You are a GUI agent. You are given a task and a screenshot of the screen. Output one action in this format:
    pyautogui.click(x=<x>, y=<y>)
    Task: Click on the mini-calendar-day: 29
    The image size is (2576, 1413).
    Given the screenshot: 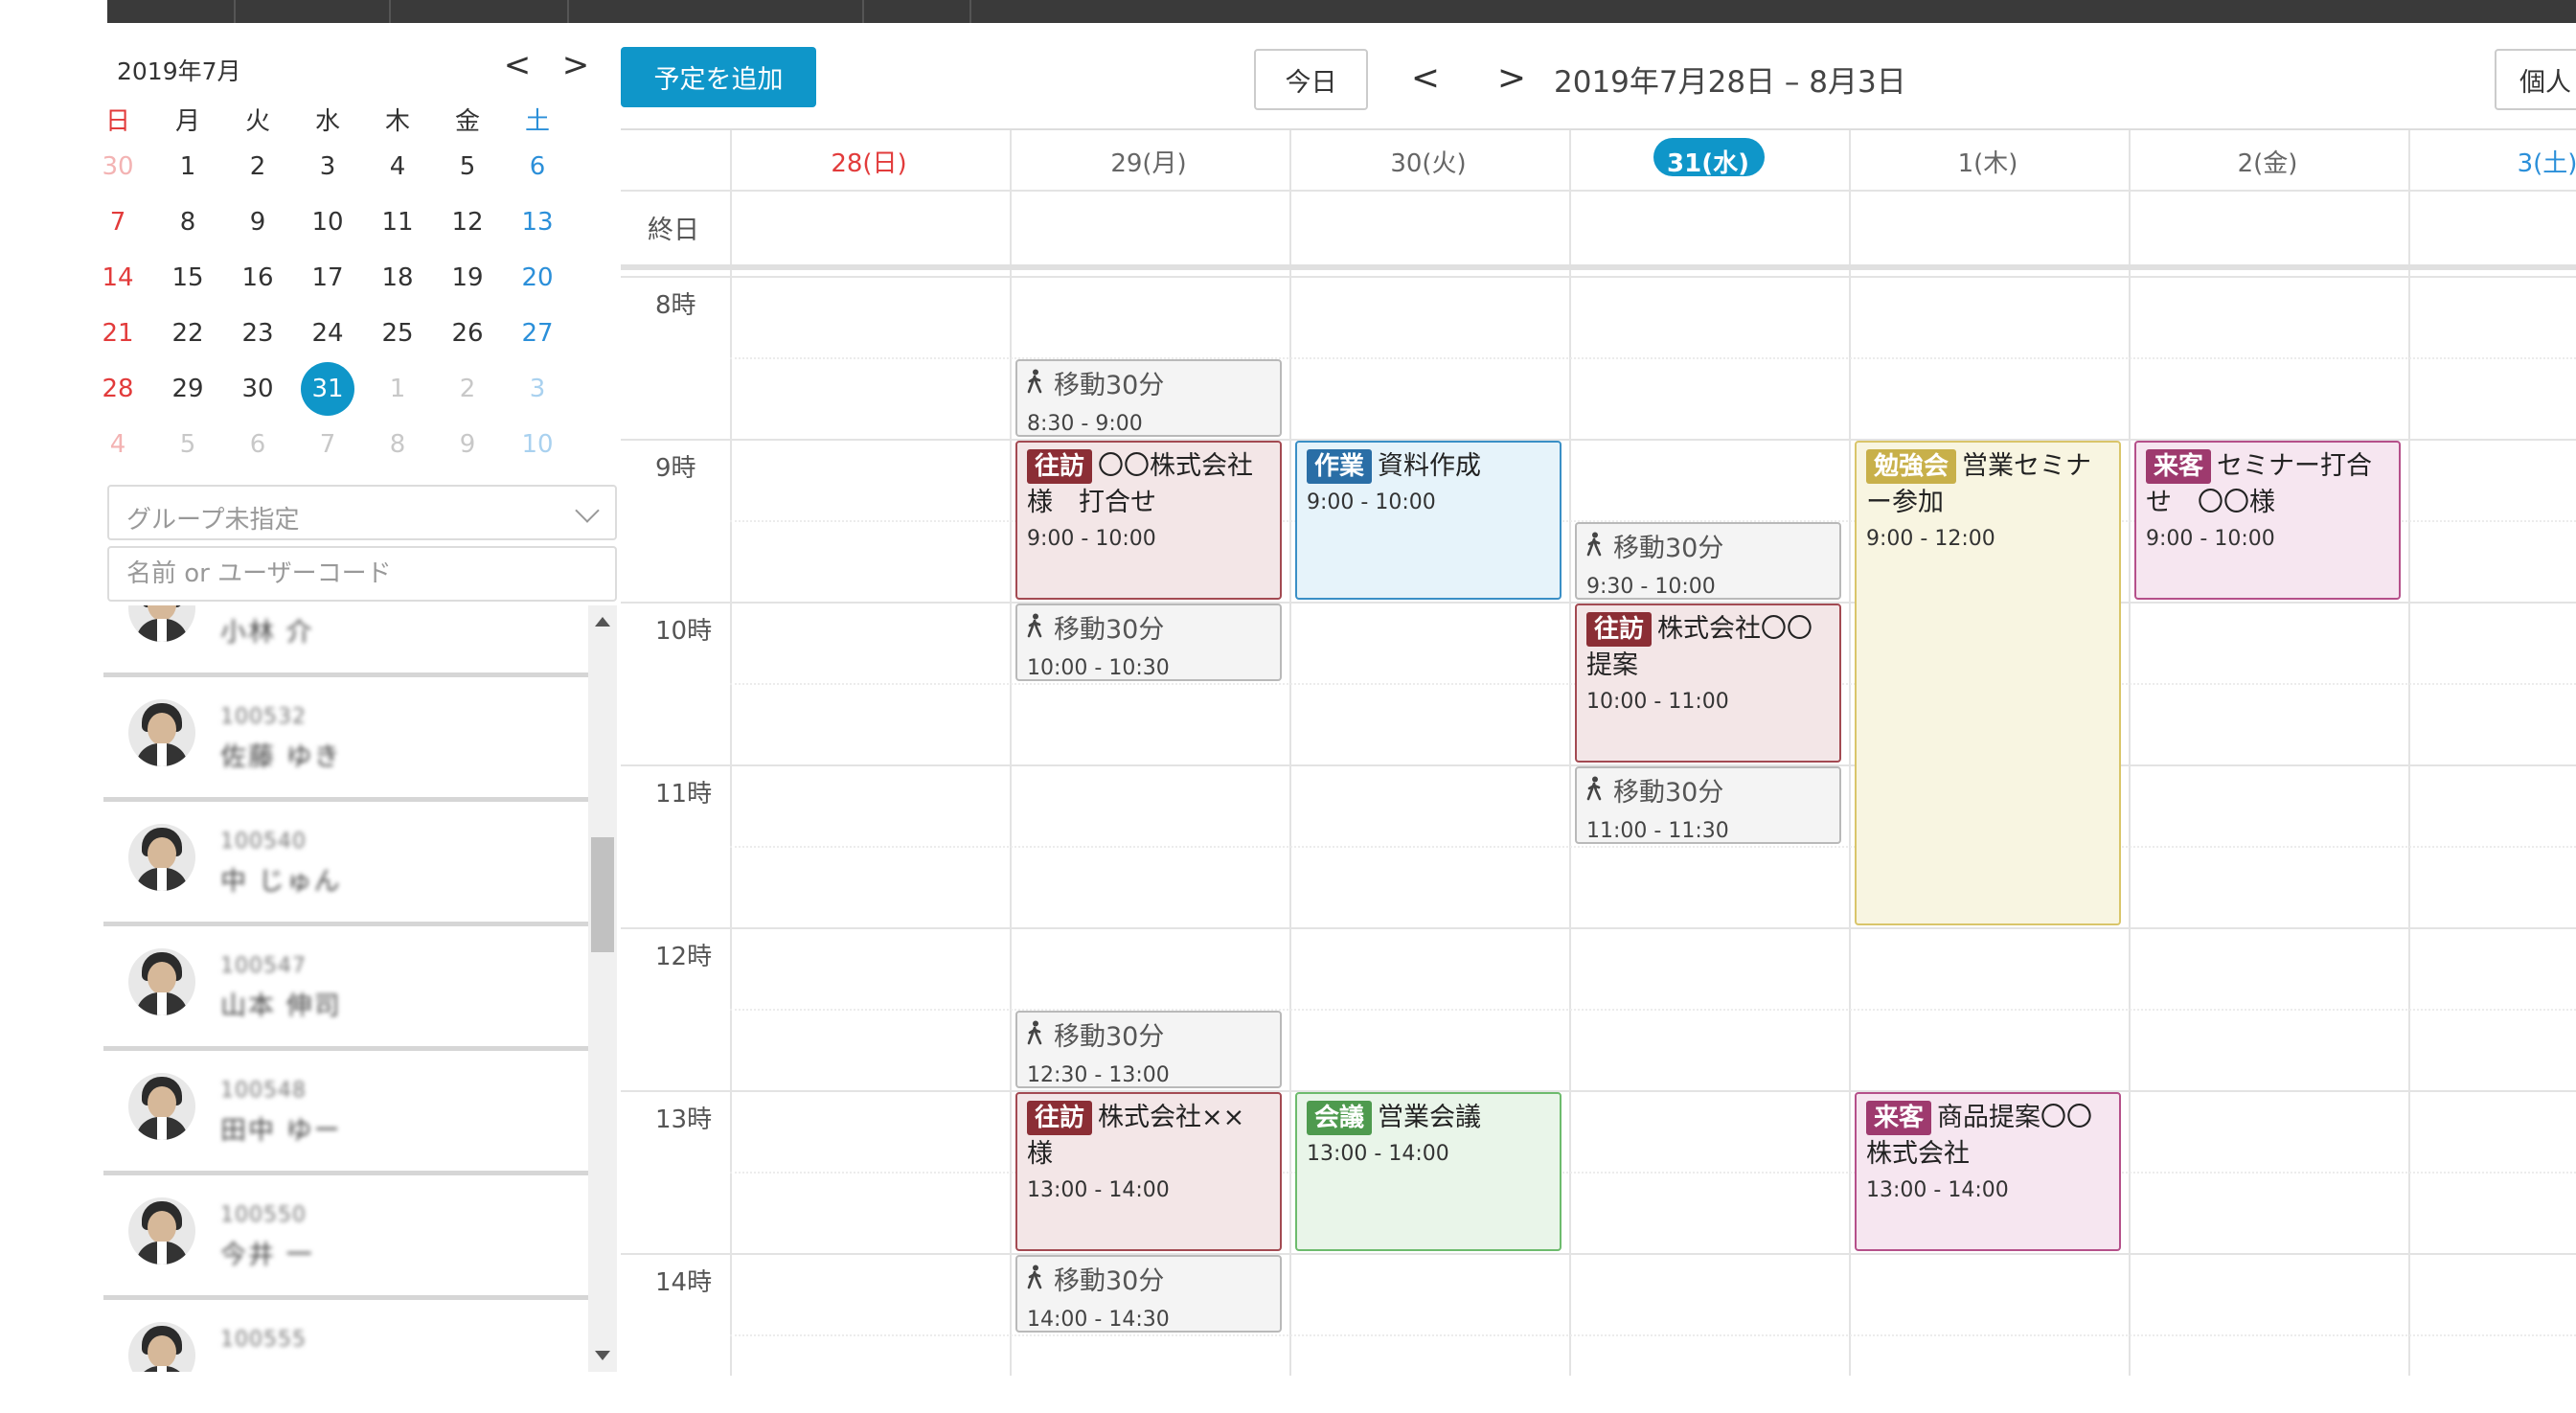 What is the action you would take?
    pyautogui.click(x=187, y=389)
    